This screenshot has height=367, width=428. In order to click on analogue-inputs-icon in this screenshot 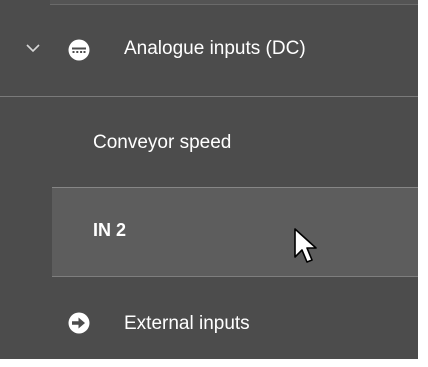, I will do `click(79, 50)`.